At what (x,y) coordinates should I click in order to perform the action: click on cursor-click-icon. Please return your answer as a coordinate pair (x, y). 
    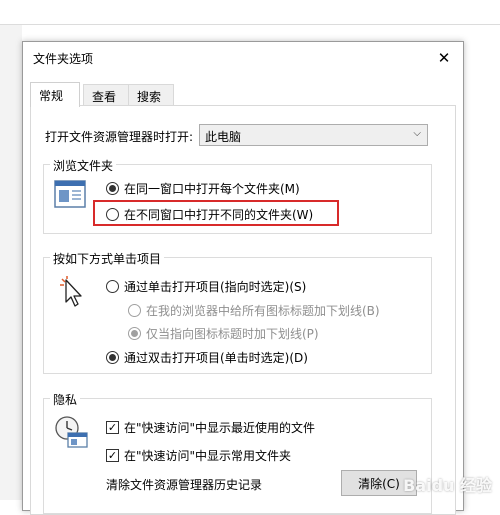
    Looking at the image, I should click on (72, 292).